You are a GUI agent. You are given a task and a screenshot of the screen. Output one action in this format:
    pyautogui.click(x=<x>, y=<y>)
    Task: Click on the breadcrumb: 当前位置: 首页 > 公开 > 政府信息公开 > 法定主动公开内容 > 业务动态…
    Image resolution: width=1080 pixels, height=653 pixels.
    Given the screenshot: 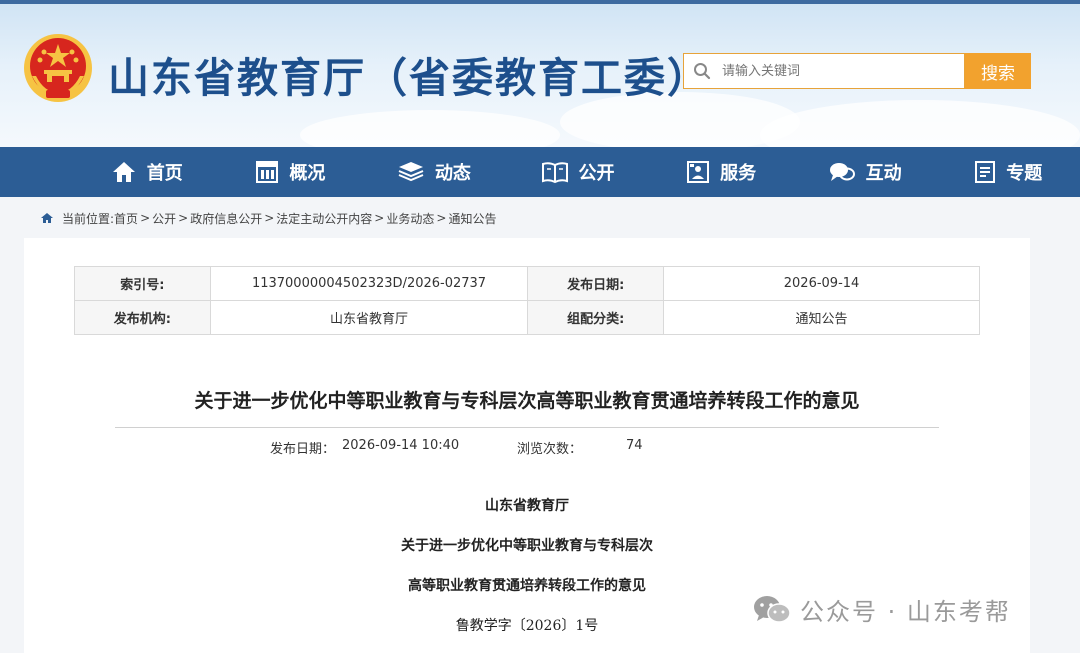 What is the action you would take?
    pyautogui.click(x=268, y=218)
    